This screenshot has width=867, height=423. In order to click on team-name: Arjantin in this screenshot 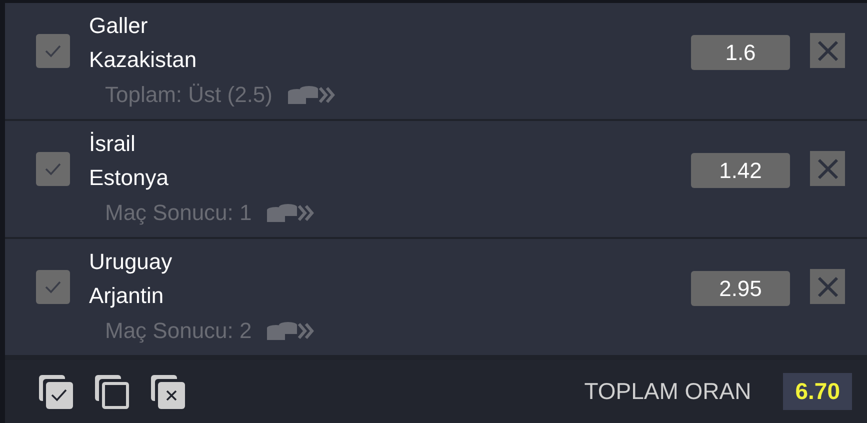, I will do `click(127, 296)`.